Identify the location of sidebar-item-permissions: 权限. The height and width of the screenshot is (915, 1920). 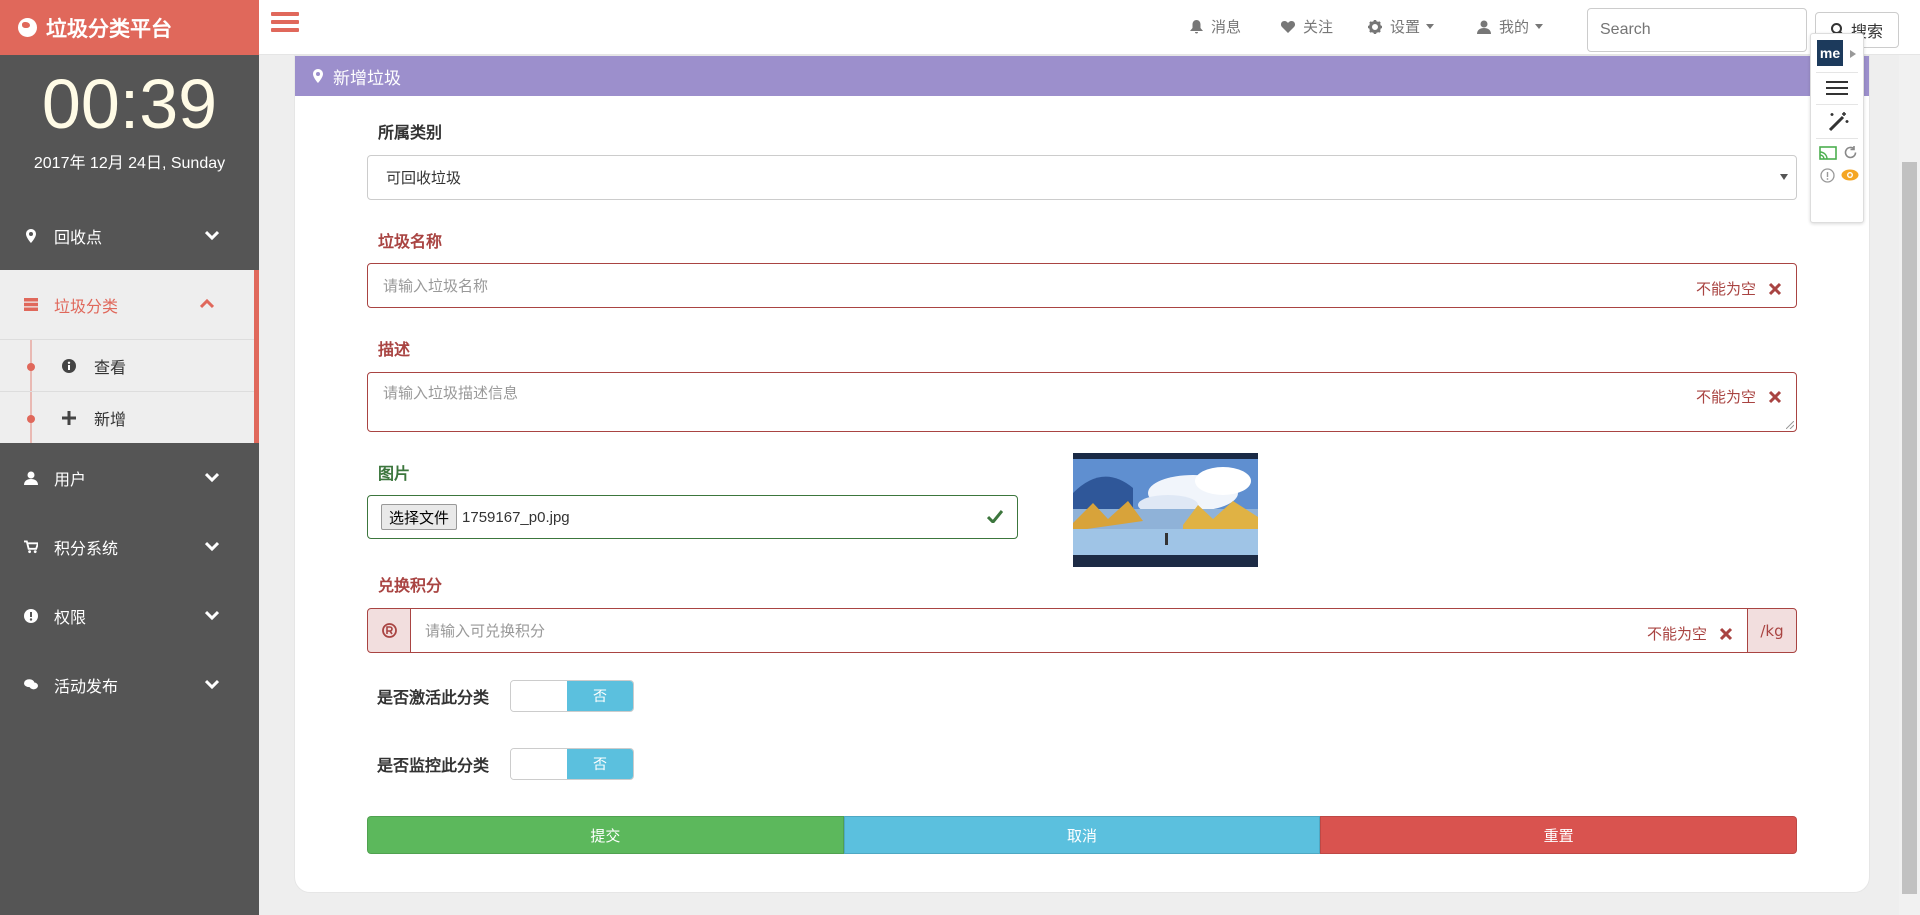
(129, 615).